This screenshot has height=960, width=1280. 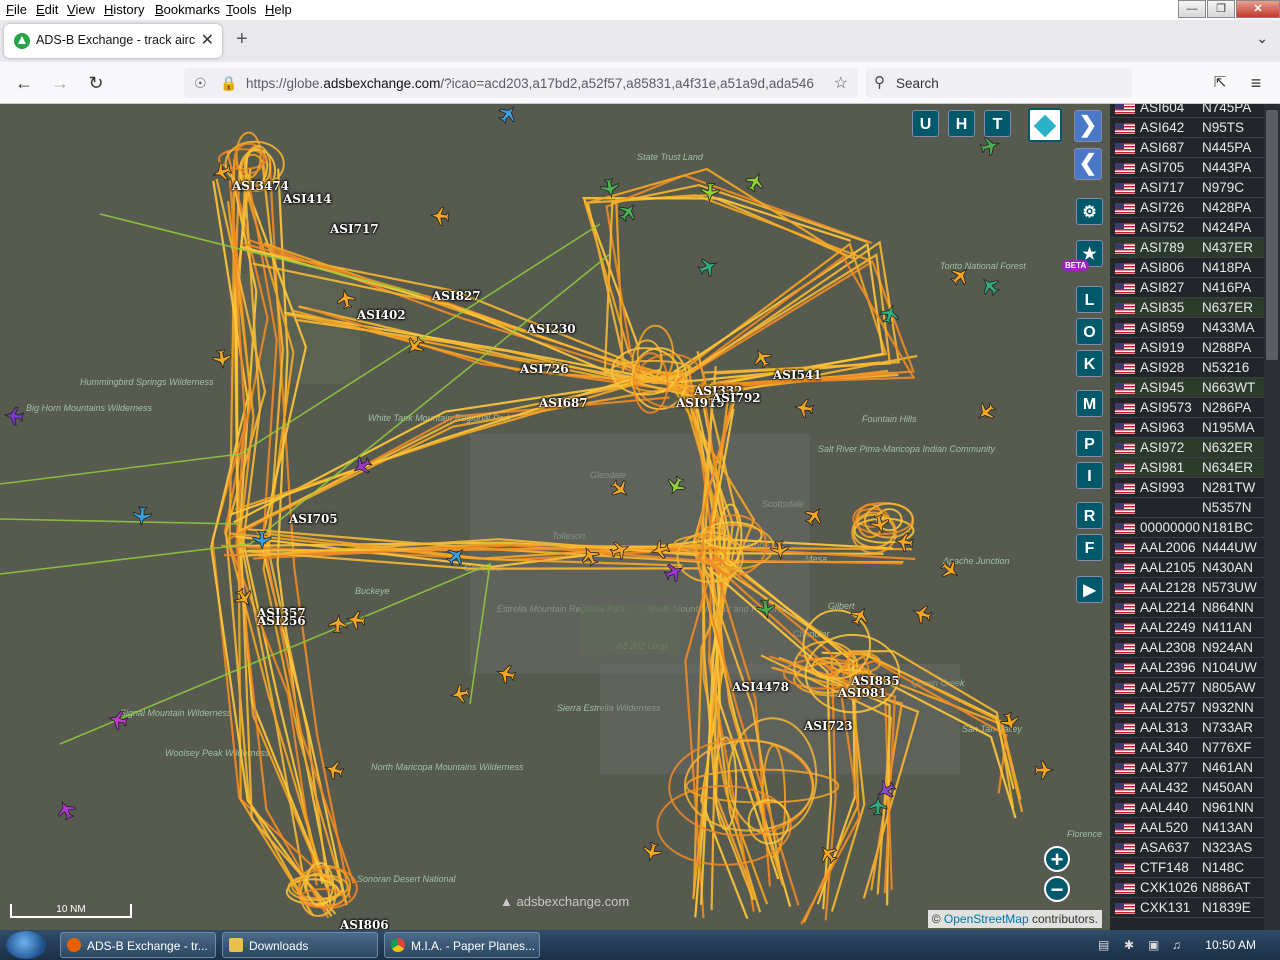 What do you see at coordinates (354, 229) in the screenshot?
I see `callsign-label: ASI717` at bounding box center [354, 229].